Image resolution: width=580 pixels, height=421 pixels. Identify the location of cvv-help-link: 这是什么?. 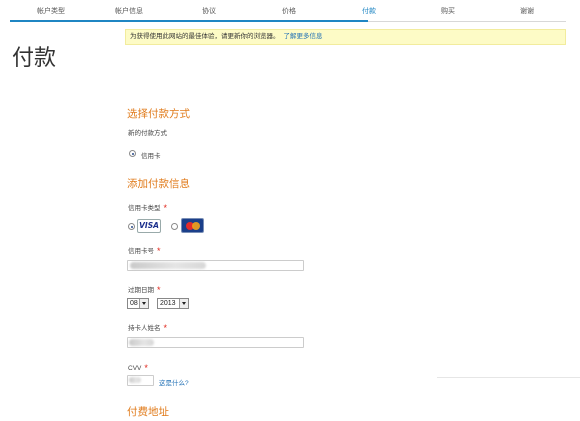
(174, 382).